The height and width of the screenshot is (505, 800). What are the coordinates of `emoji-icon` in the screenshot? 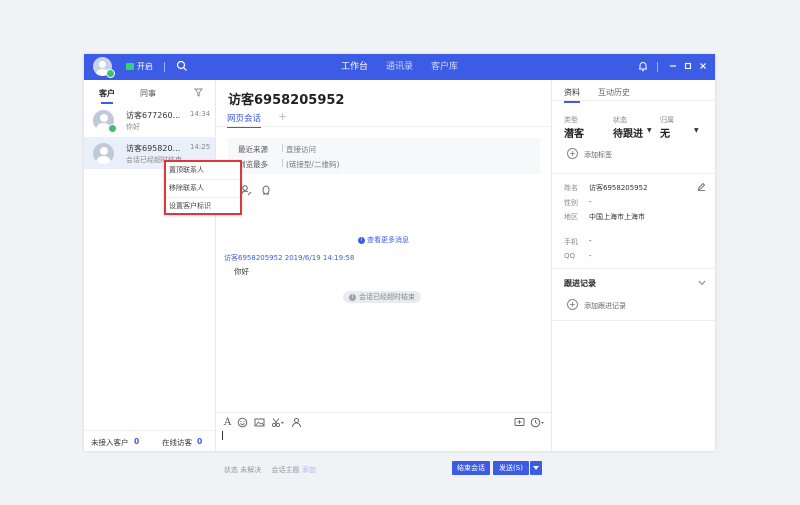 It's located at (242, 422).